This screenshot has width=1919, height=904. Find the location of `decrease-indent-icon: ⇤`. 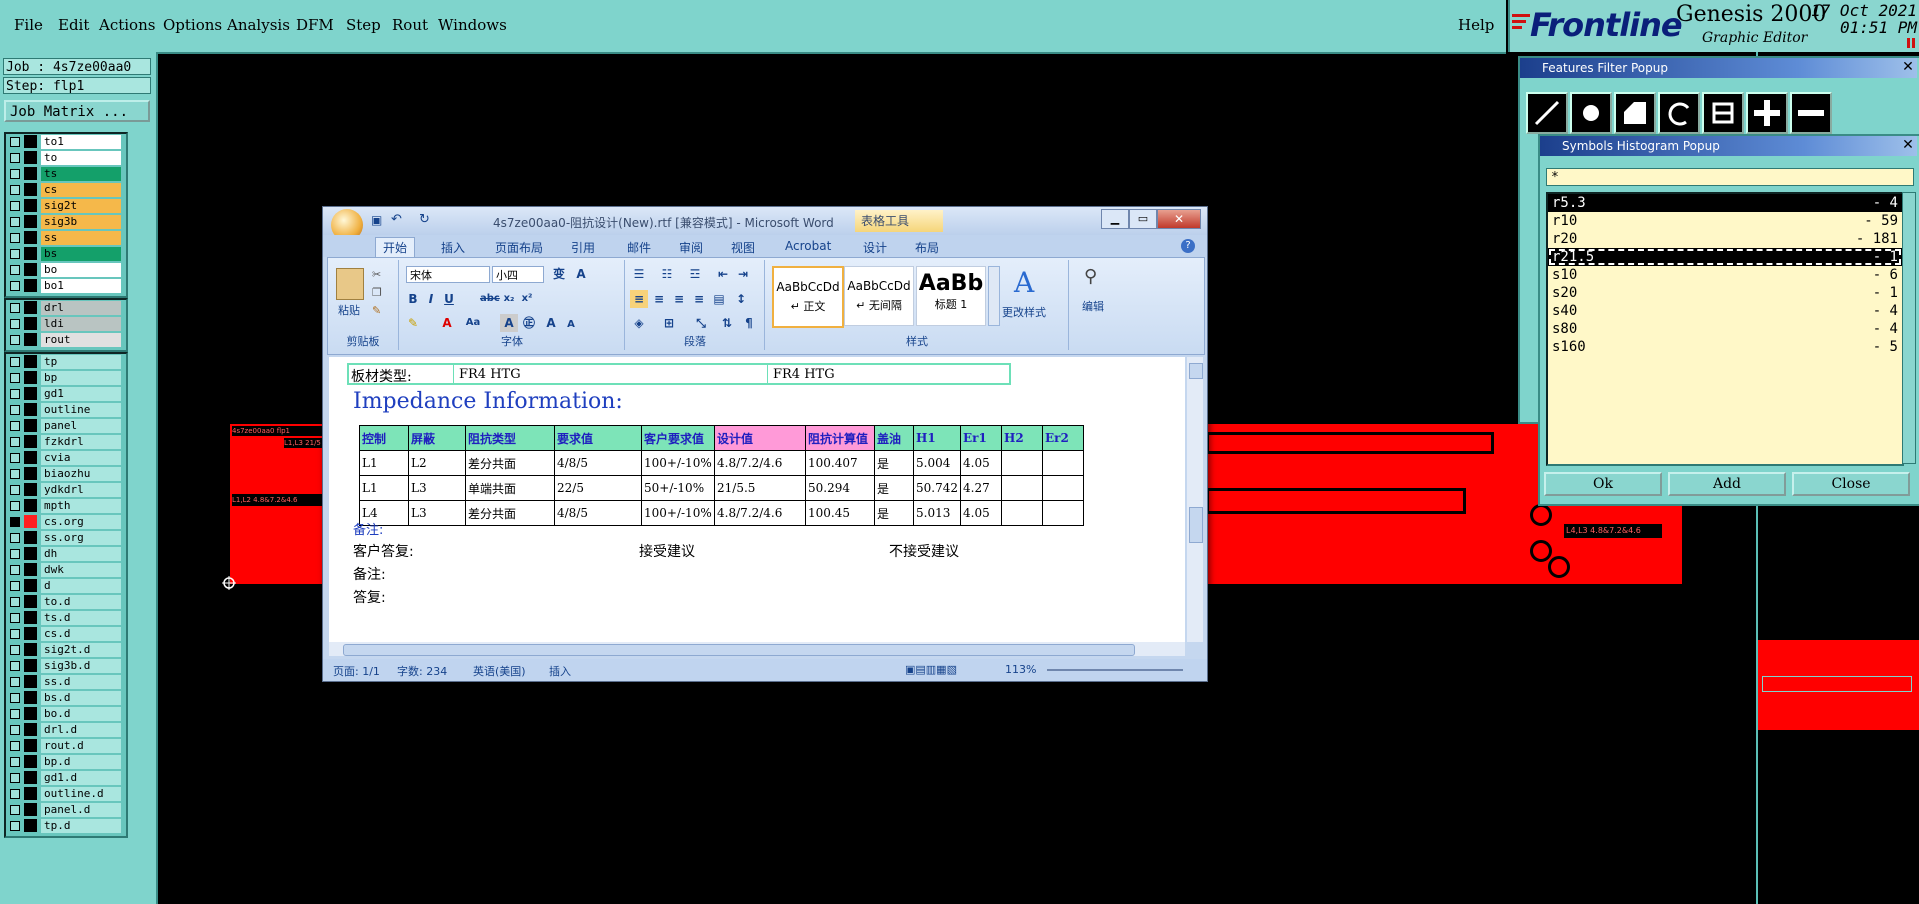

decrease-indent-icon: ⇤ is located at coordinates (723, 274).